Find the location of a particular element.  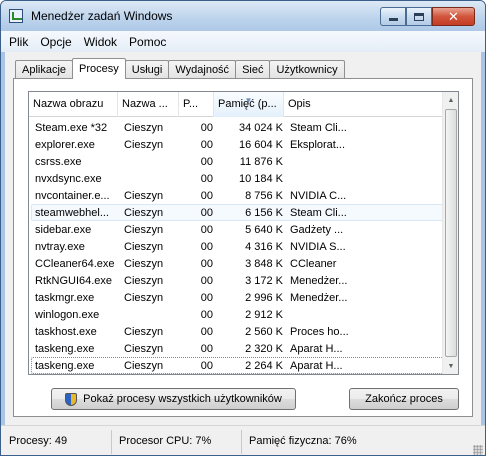

menu-file: Plik is located at coordinates (18, 42).